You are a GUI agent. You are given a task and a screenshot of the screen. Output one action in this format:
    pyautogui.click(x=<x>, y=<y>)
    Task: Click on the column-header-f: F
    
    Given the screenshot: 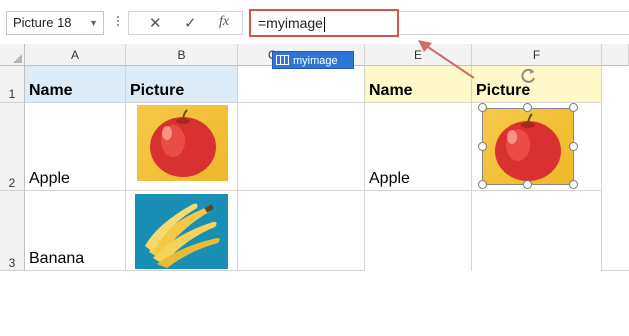 What is the action you would take?
    pyautogui.click(x=537, y=55)
    